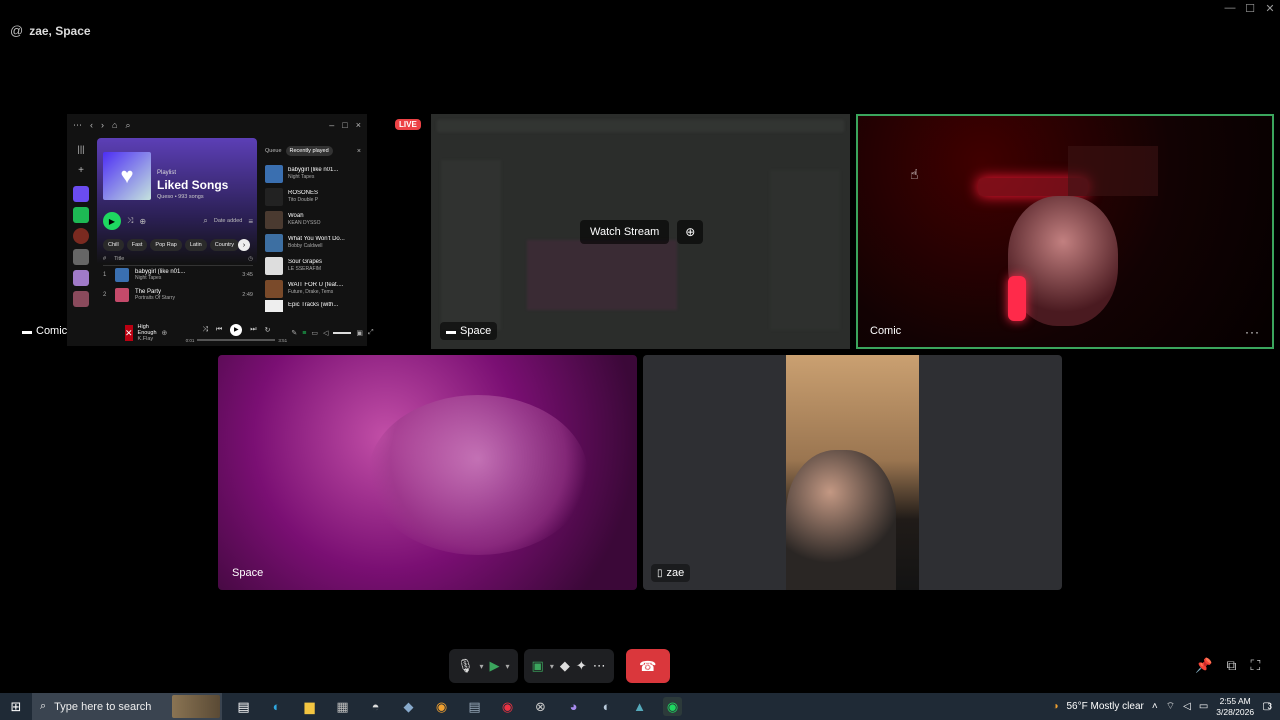  What do you see at coordinates (165, 333) in the screenshot?
I see `add-icon: ⊕` at bounding box center [165, 333].